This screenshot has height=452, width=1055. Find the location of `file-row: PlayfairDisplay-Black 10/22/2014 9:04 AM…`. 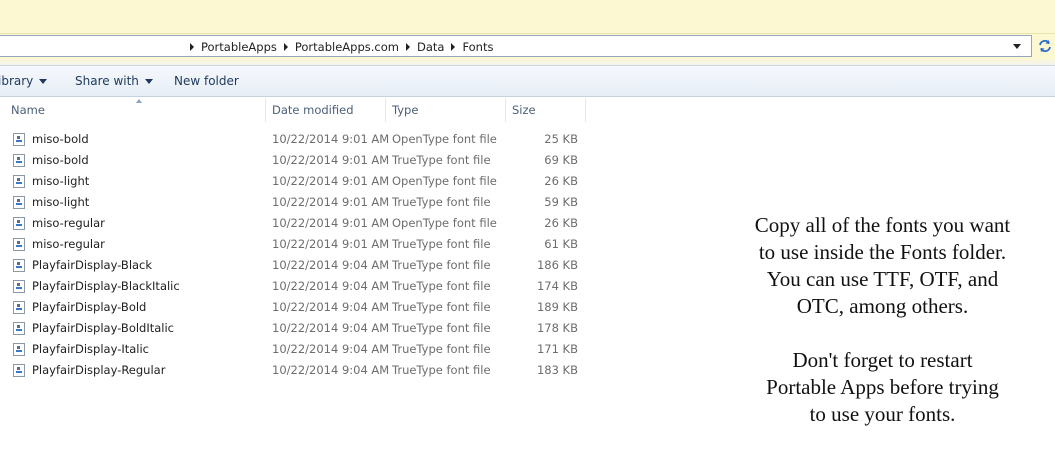

file-row: PlayfairDisplay-Black 10/22/2014 9:04 AM… is located at coordinates (300, 265).